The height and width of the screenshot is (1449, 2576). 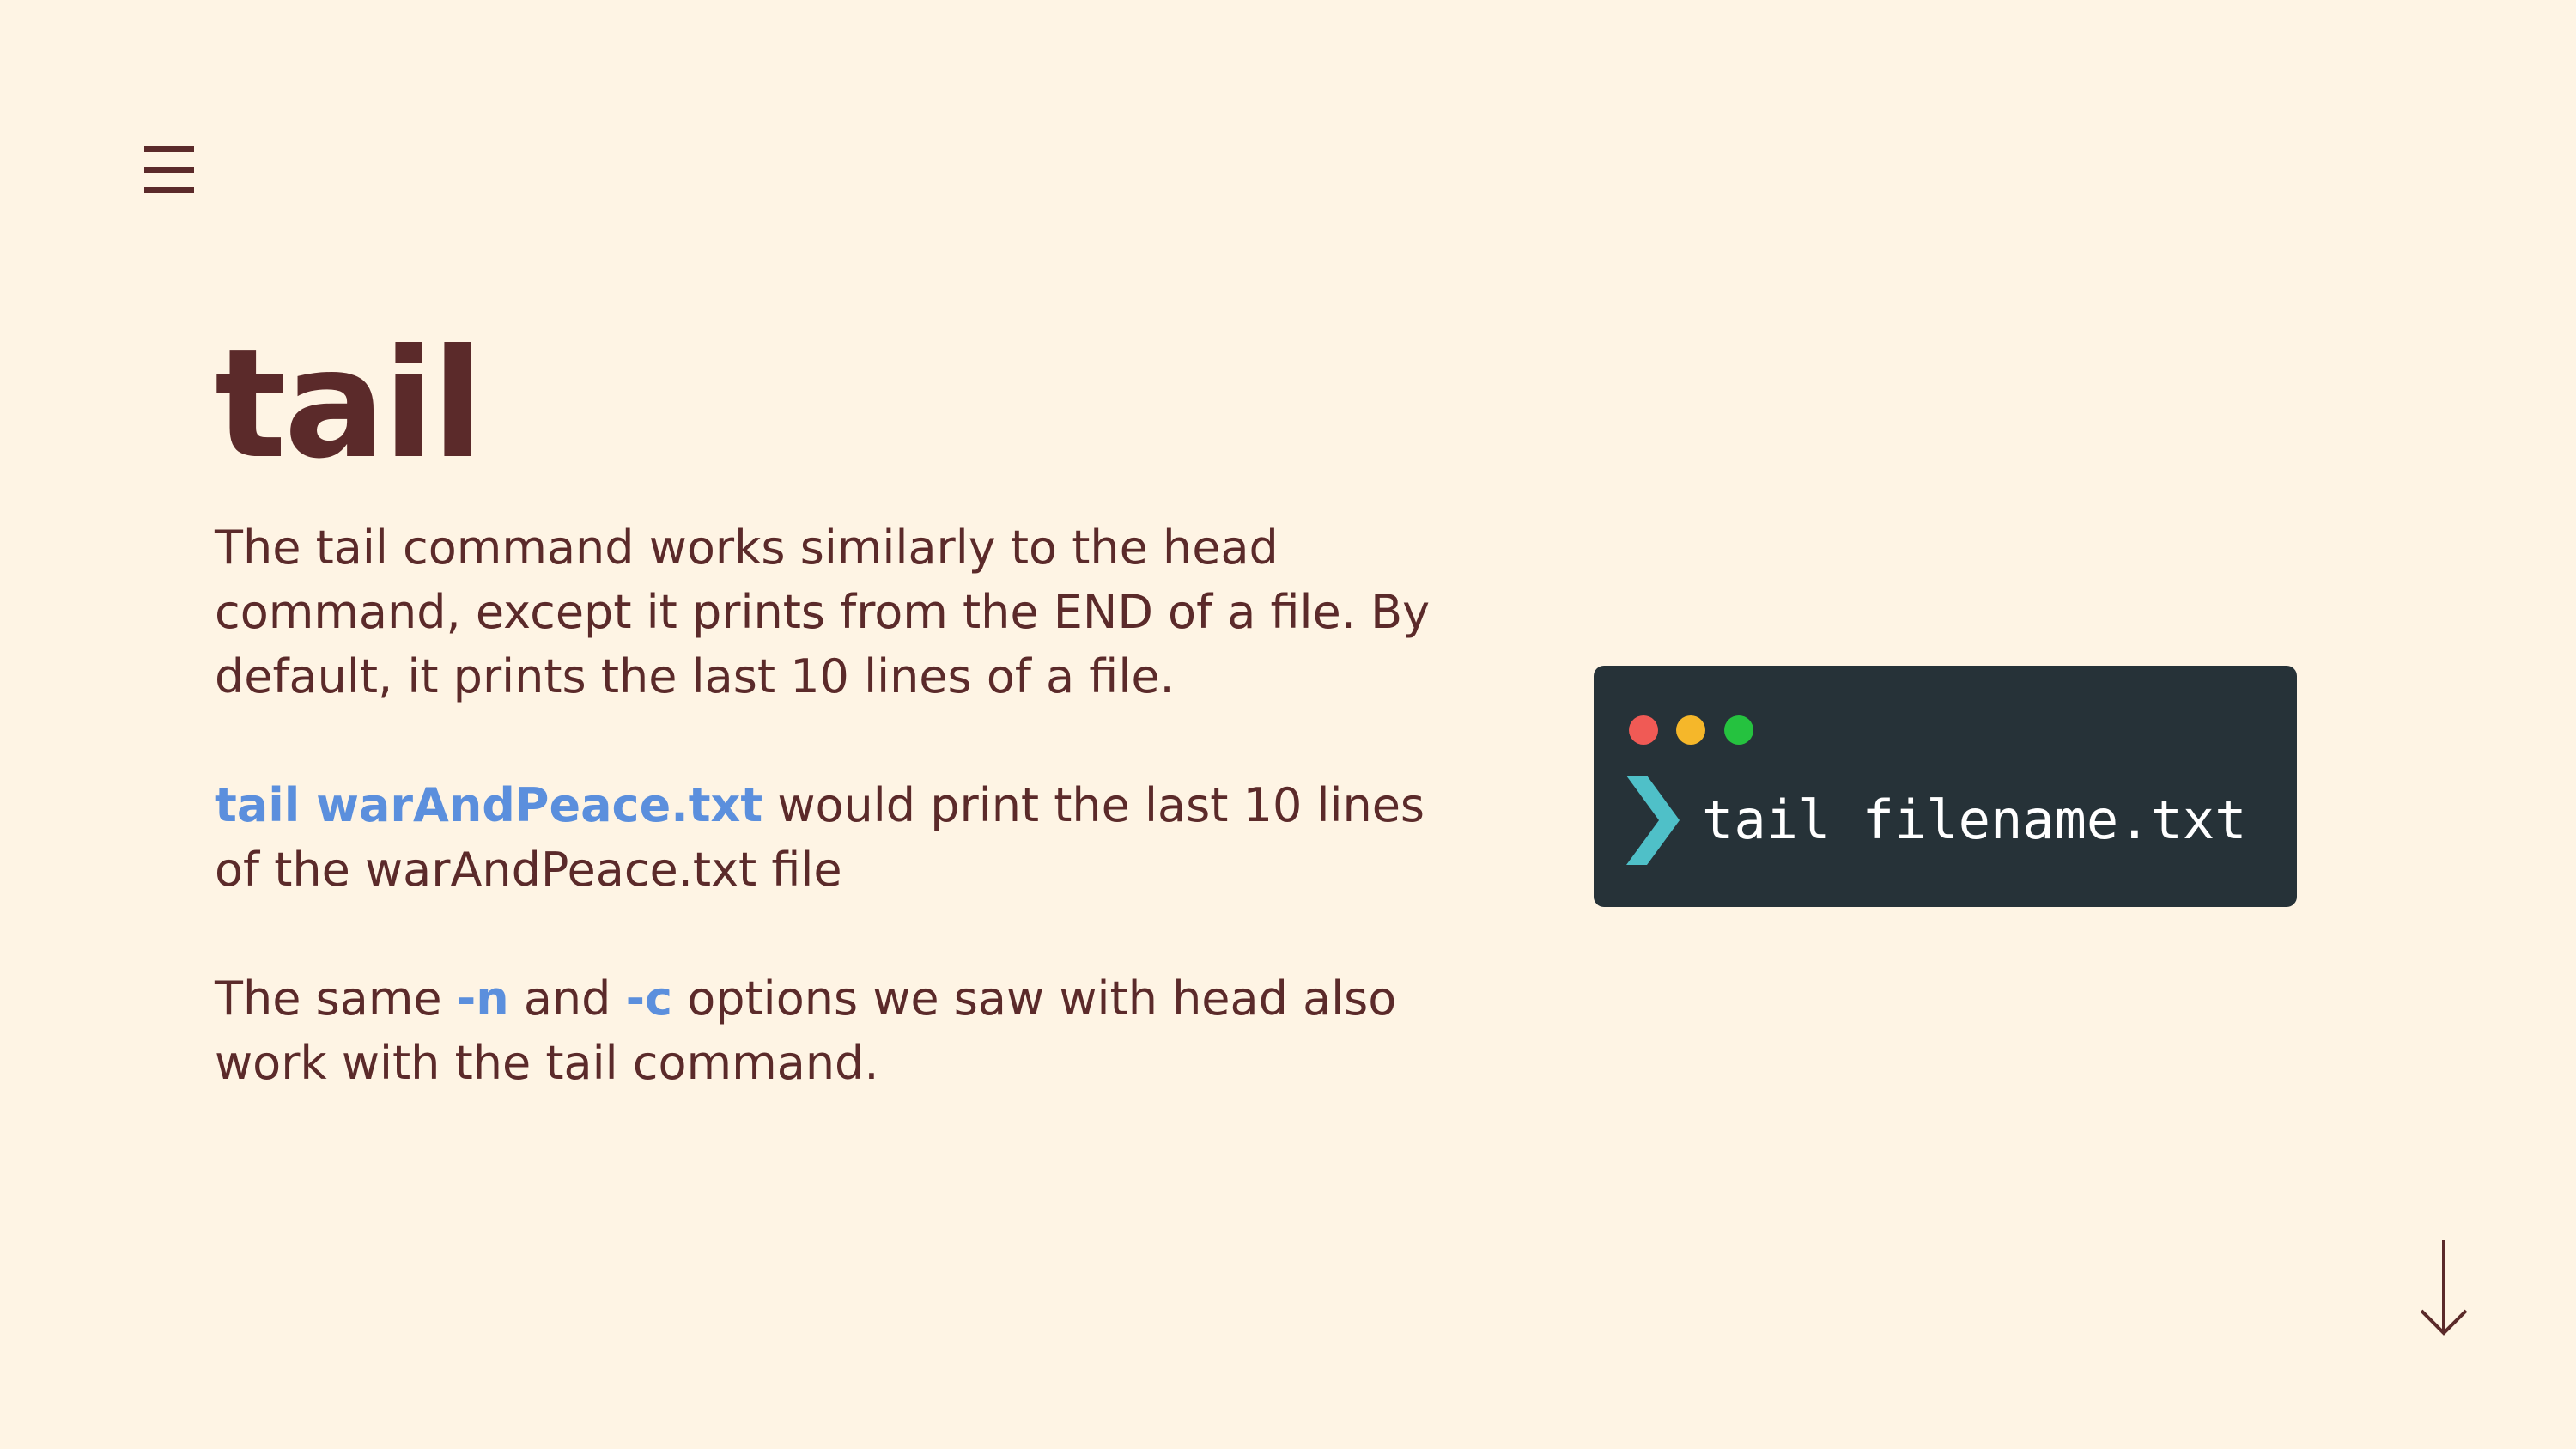 I want to click on scroll-down-button, so click(x=2444, y=1288).